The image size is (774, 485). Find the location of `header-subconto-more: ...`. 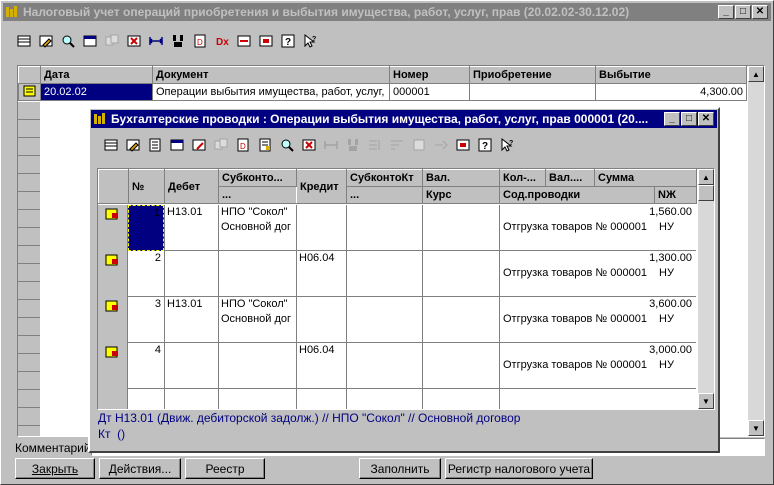

header-subconto-more: ... is located at coordinates (257, 195).